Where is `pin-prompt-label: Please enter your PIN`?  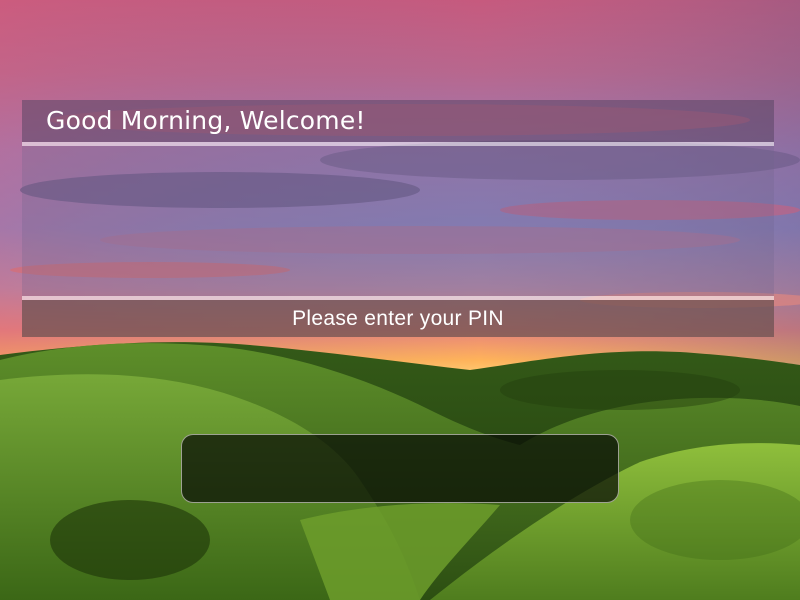 pin-prompt-label: Please enter your PIN is located at coordinates (398, 318).